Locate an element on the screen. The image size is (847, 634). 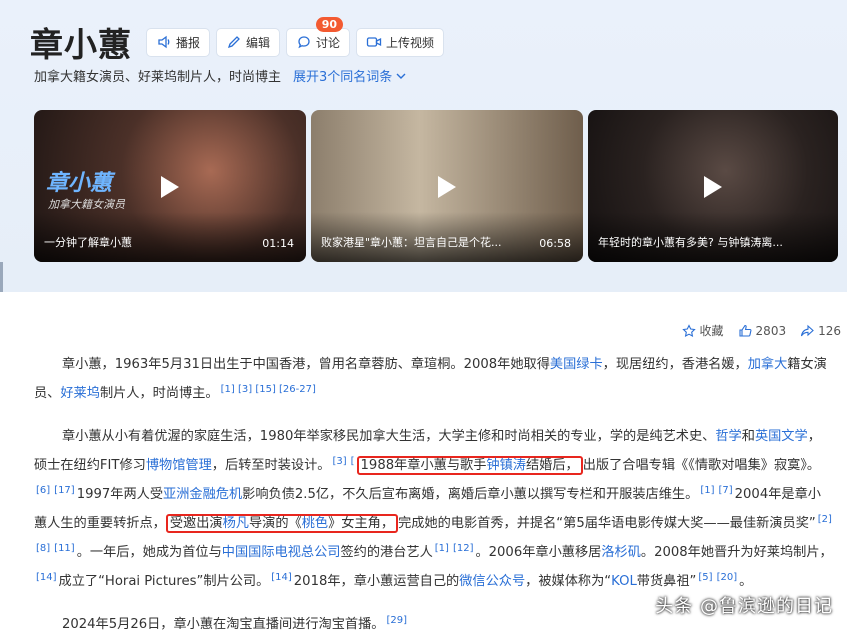
highlight-box-film-role: 受邀出演杨凡导演的《桃色》女主角， is located at coordinates (282, 523).